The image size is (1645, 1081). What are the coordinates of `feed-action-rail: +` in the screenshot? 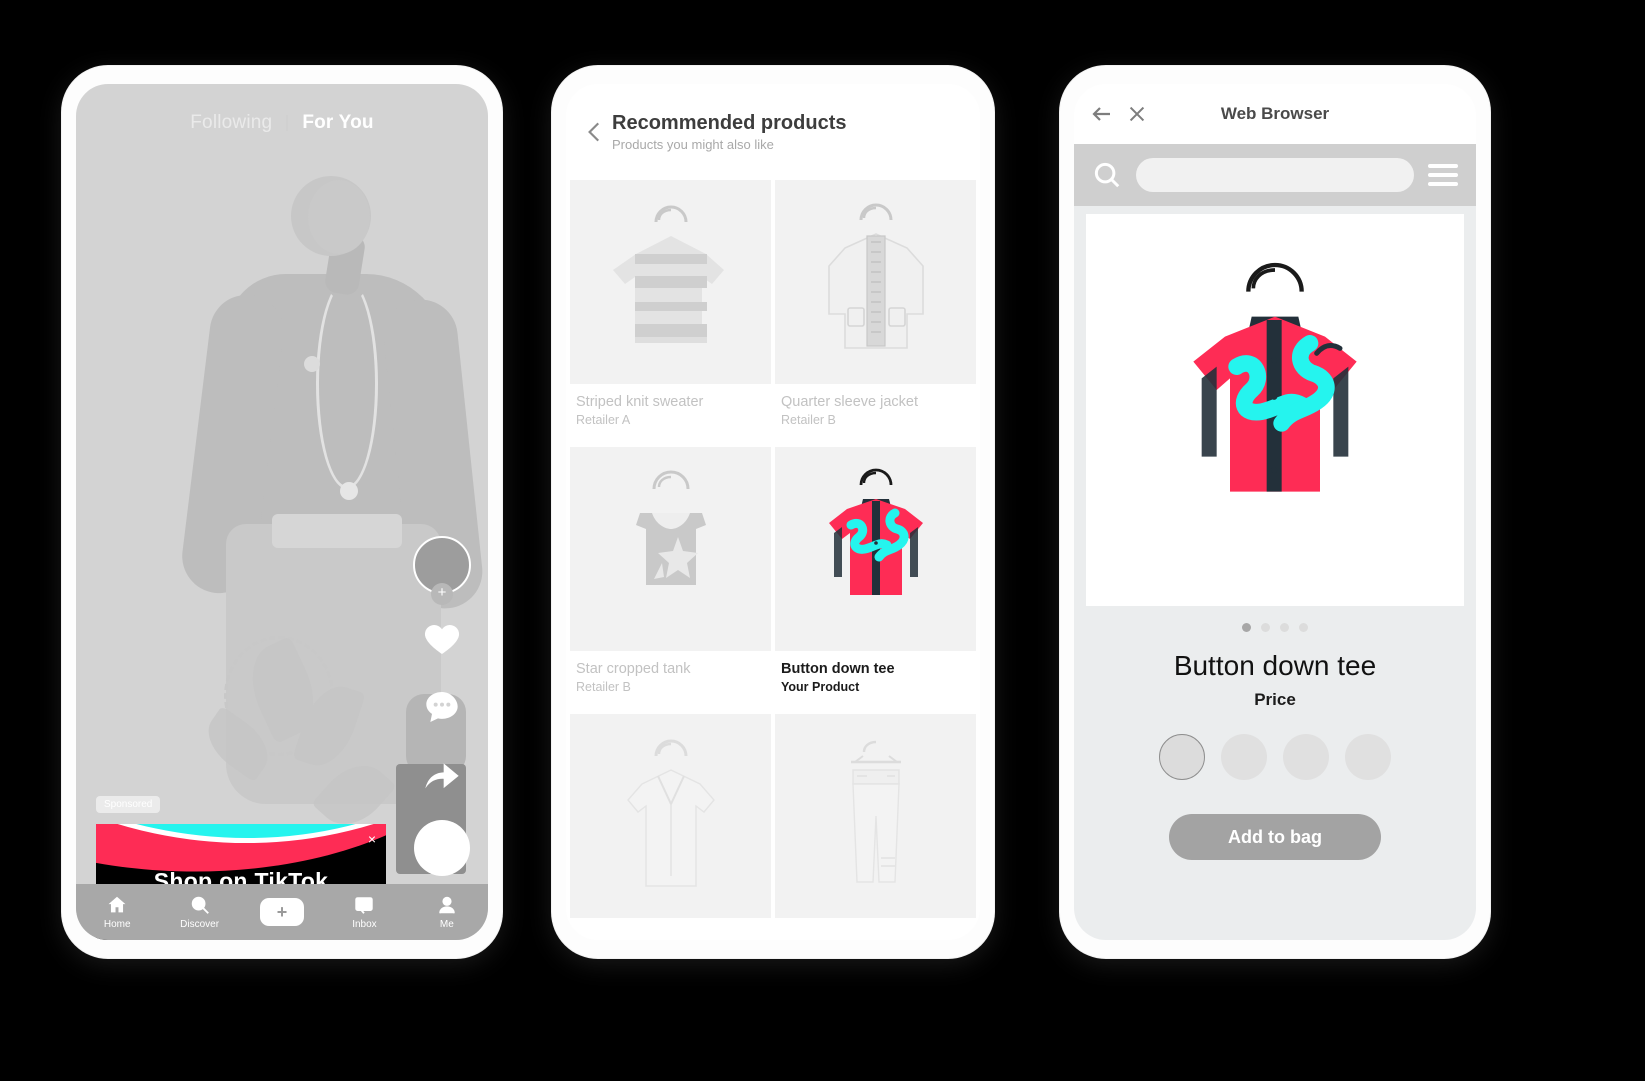 It's located at (442, 706).